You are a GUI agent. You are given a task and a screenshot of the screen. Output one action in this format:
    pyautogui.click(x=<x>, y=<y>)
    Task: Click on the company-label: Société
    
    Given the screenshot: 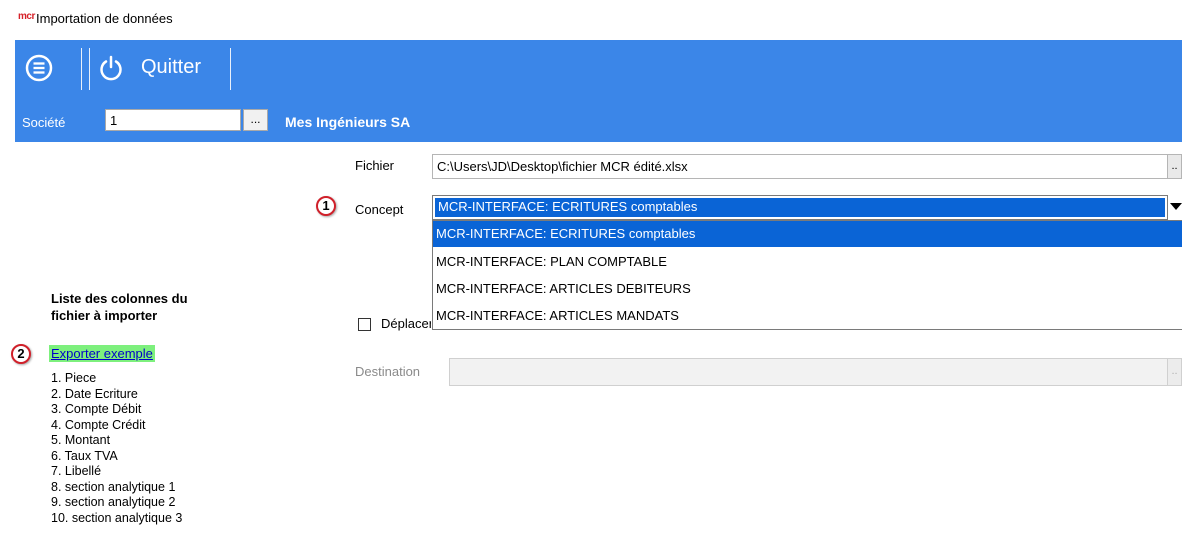 What is the action you would take?
    pyautogui.click(x=44, y=122)
    